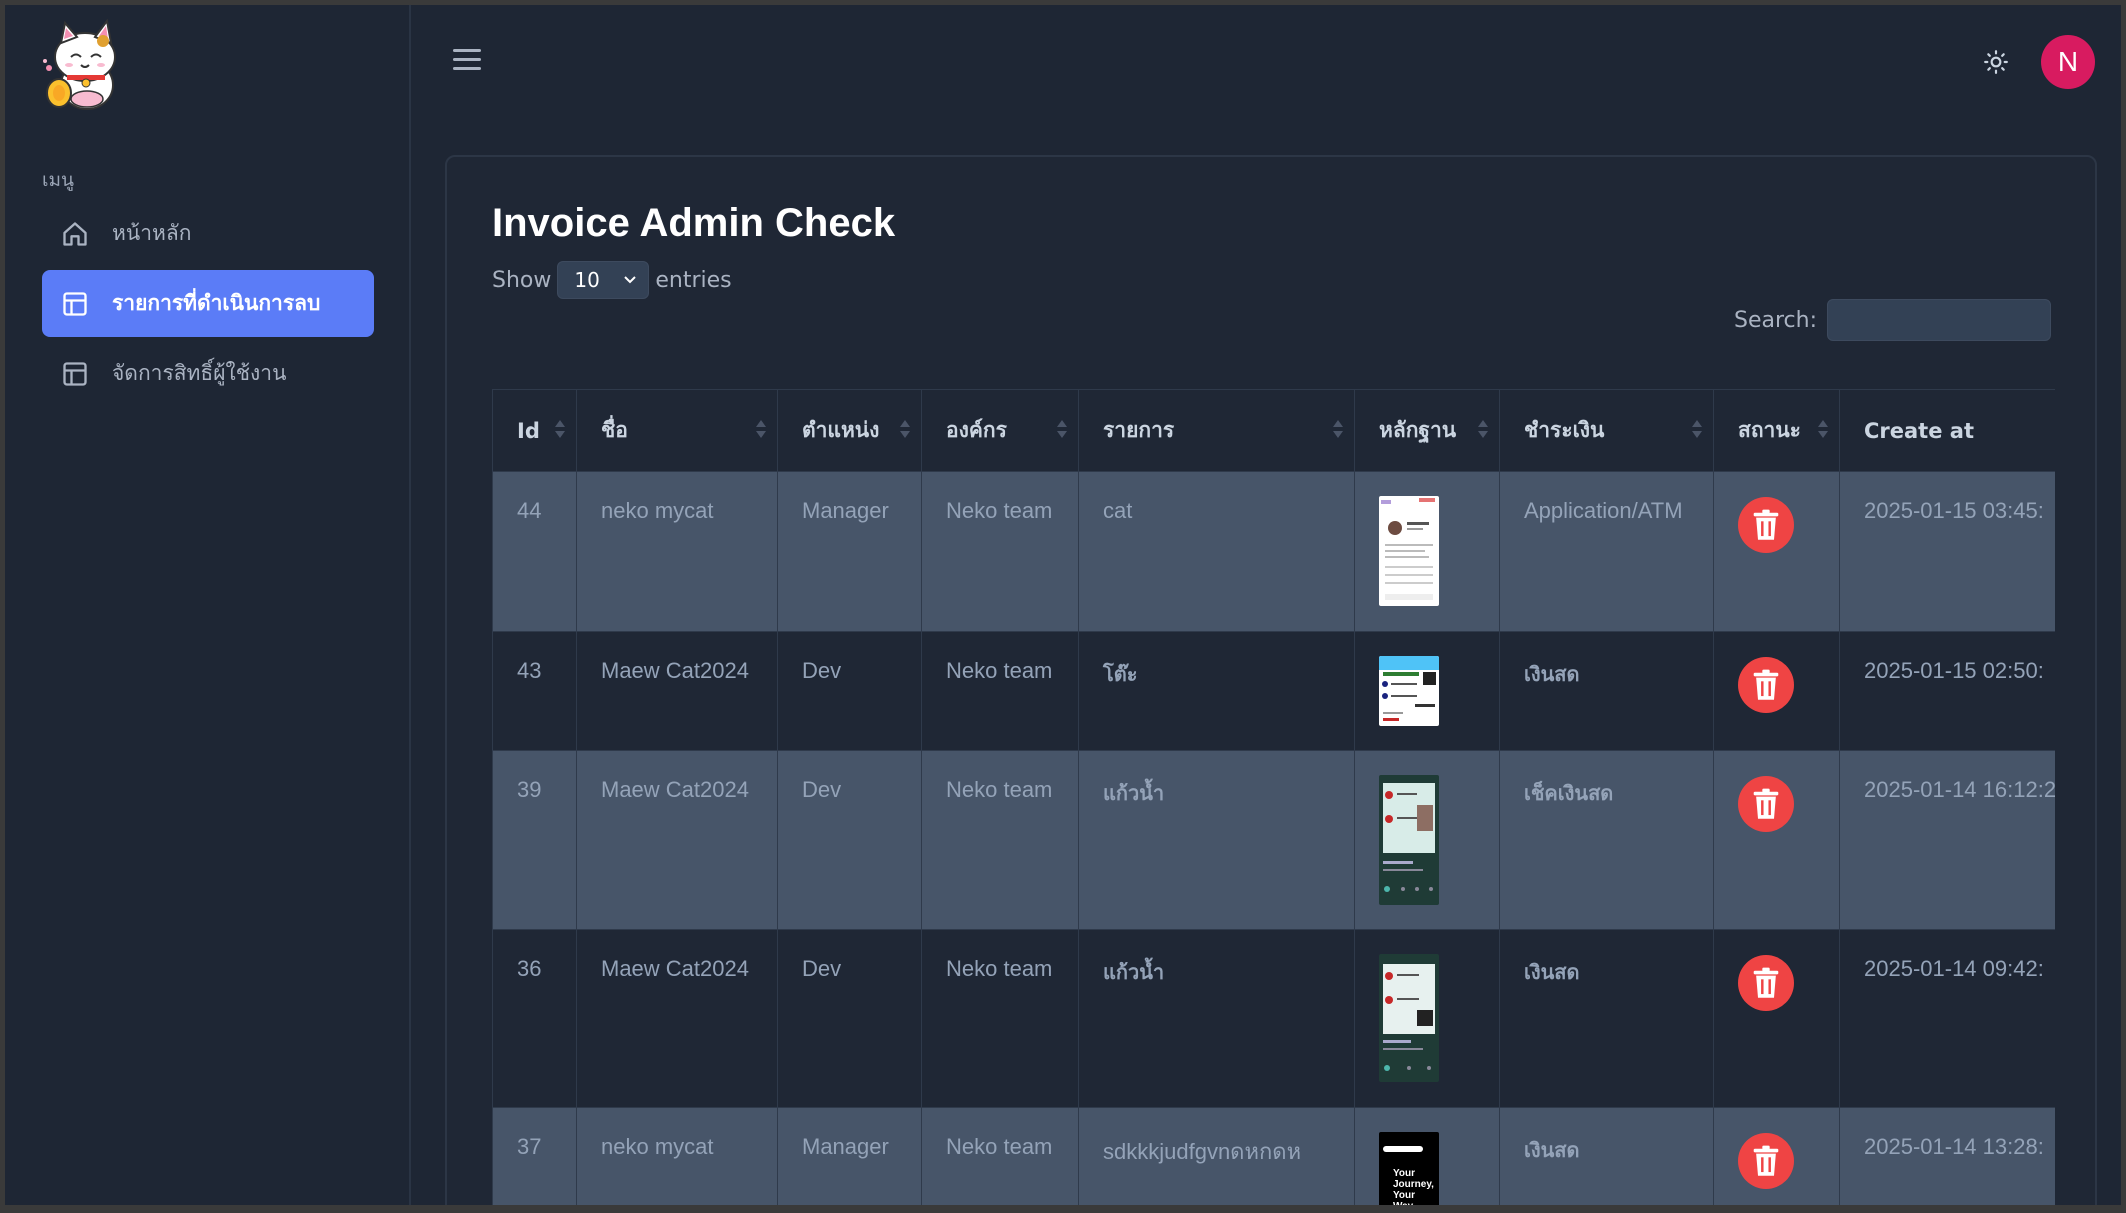 The width and height of the screenshot is (2126, 1213). Describe the element at coordinates (2068, 62) in the screenshot. I see `avatar: N` at that location.